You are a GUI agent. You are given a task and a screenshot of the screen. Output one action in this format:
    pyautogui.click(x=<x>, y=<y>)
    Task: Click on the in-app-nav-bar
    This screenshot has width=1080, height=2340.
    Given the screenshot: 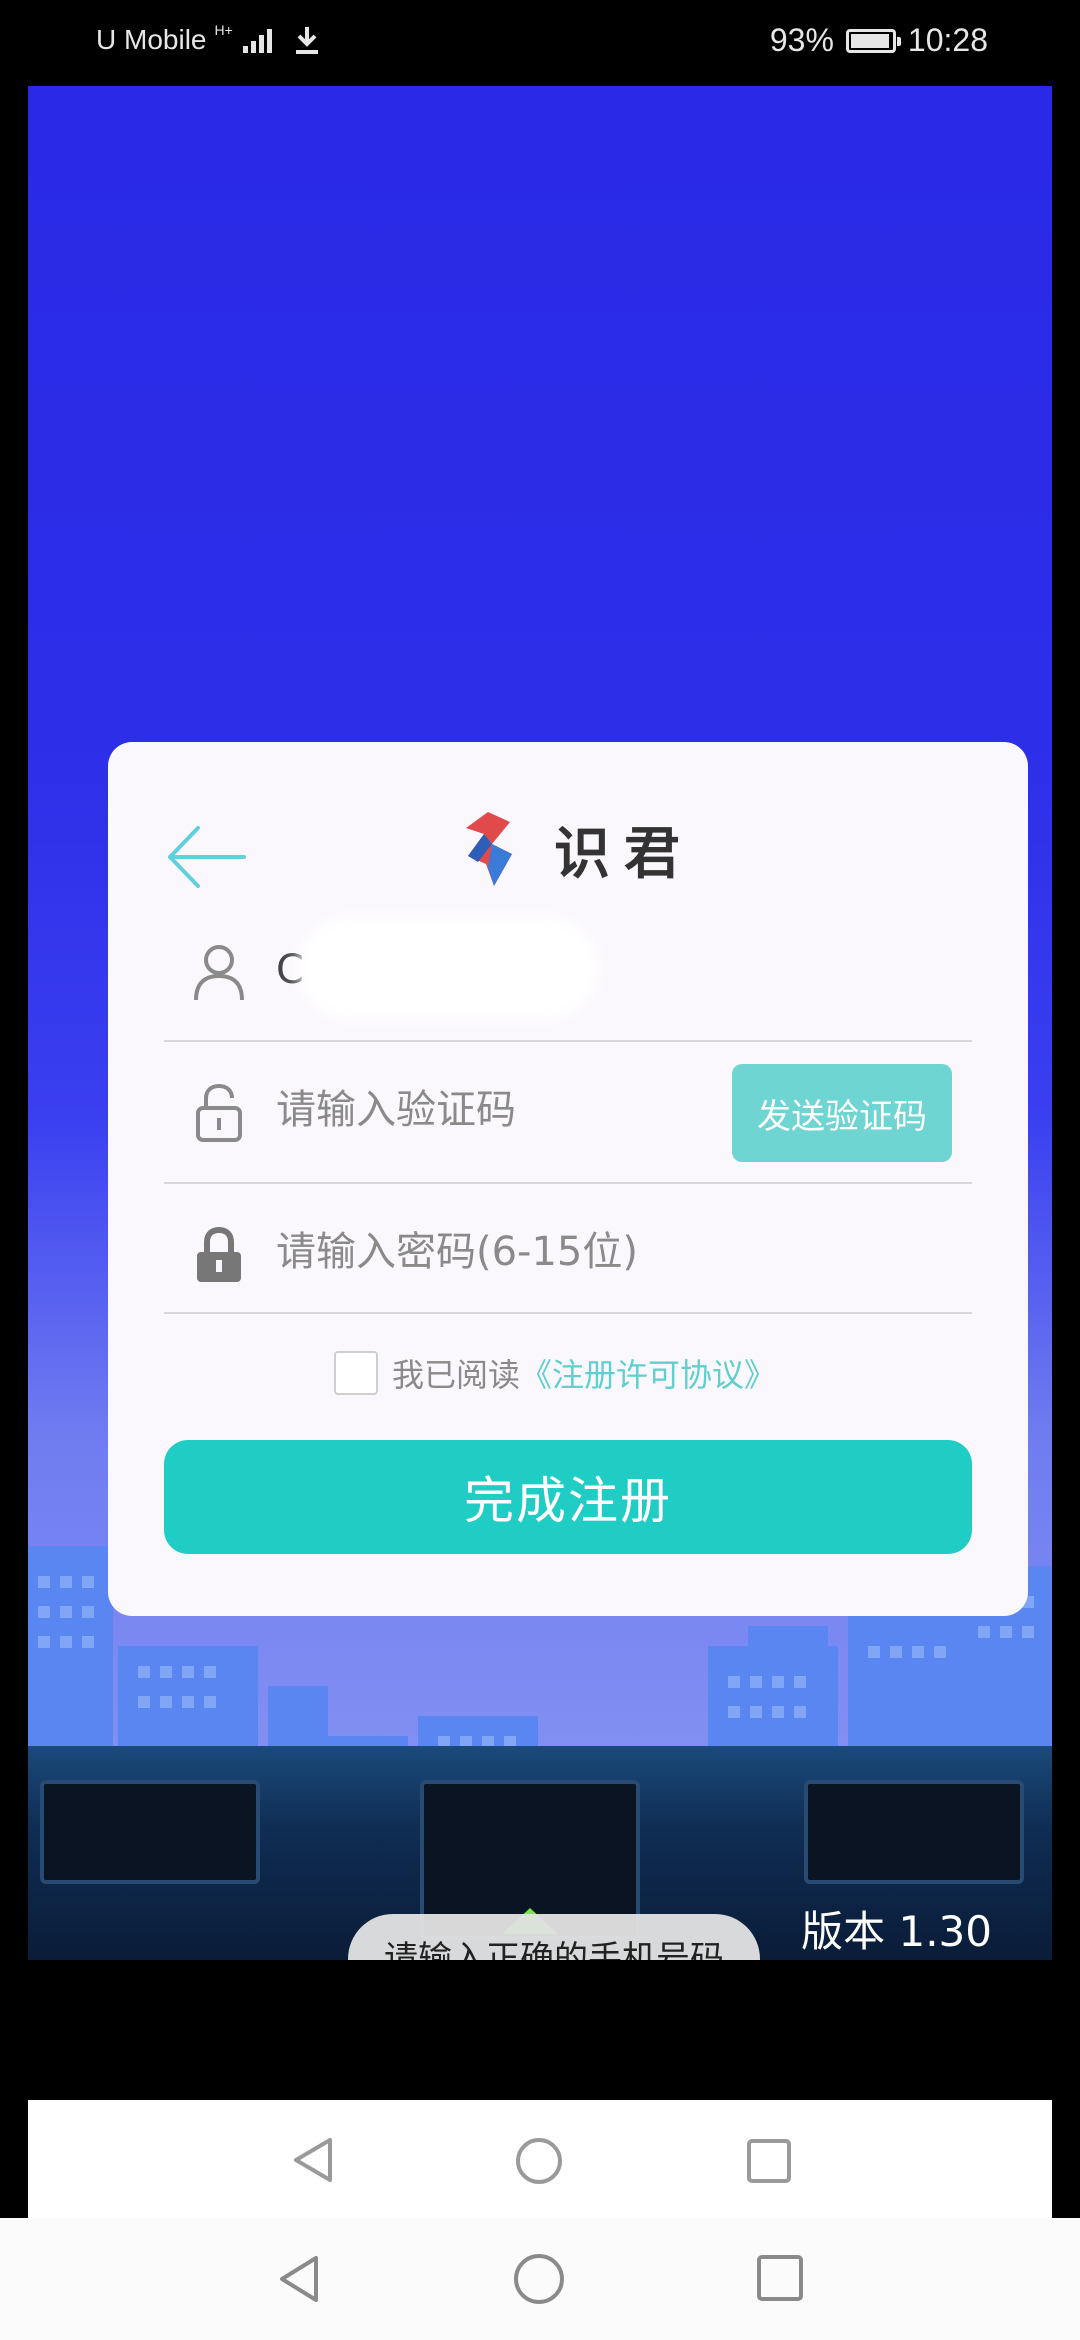 What is the action you would take?
    pyautogui.click(x=540, y=2159)
    